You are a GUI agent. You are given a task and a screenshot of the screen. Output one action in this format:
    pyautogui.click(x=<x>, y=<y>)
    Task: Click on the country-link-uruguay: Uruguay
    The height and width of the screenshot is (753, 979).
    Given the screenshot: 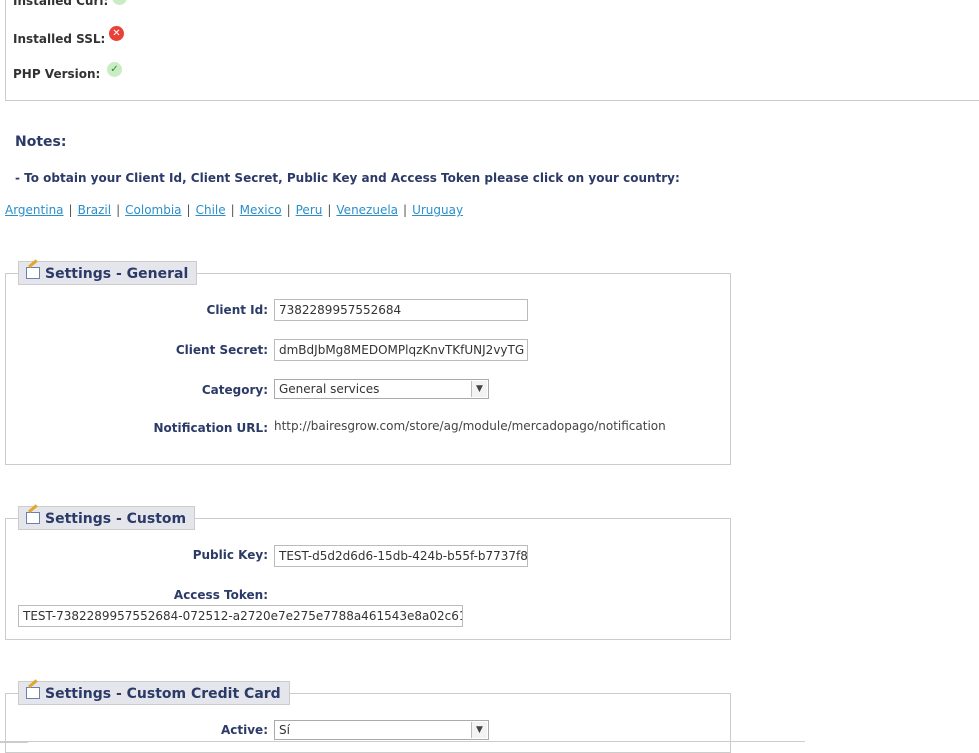 What is the action you would take?
    pyautogui.click(x=437, y=210)
    